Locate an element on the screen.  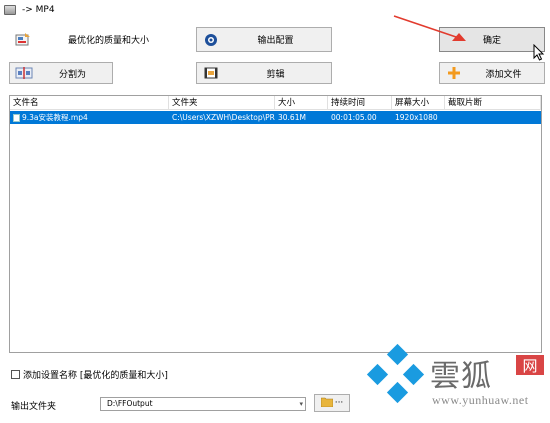
file-name-text: 9.3a安装教程.mp4 is located at coordinates (55, 117).